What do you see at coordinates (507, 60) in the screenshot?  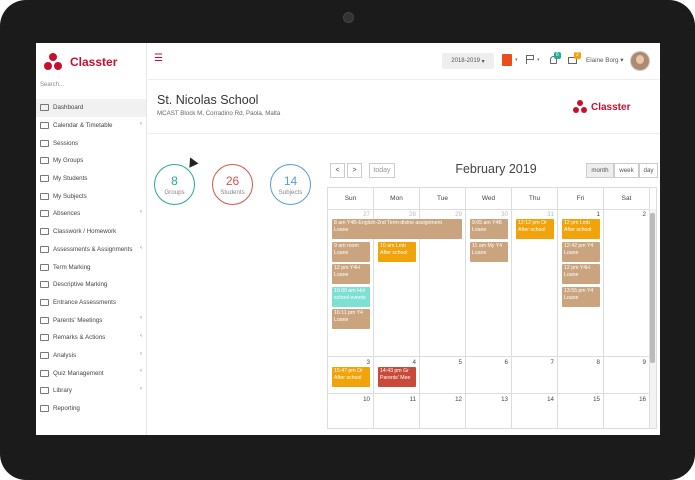 I see `office-icon` at bounding box center [507, 60].